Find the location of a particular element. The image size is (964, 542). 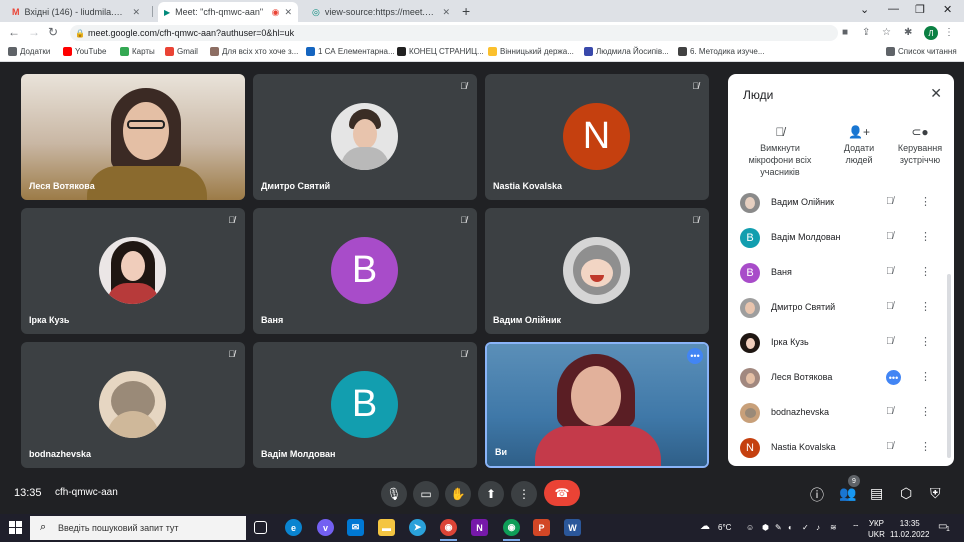

camera-icon: ■ is located at coordinates (845, 32).